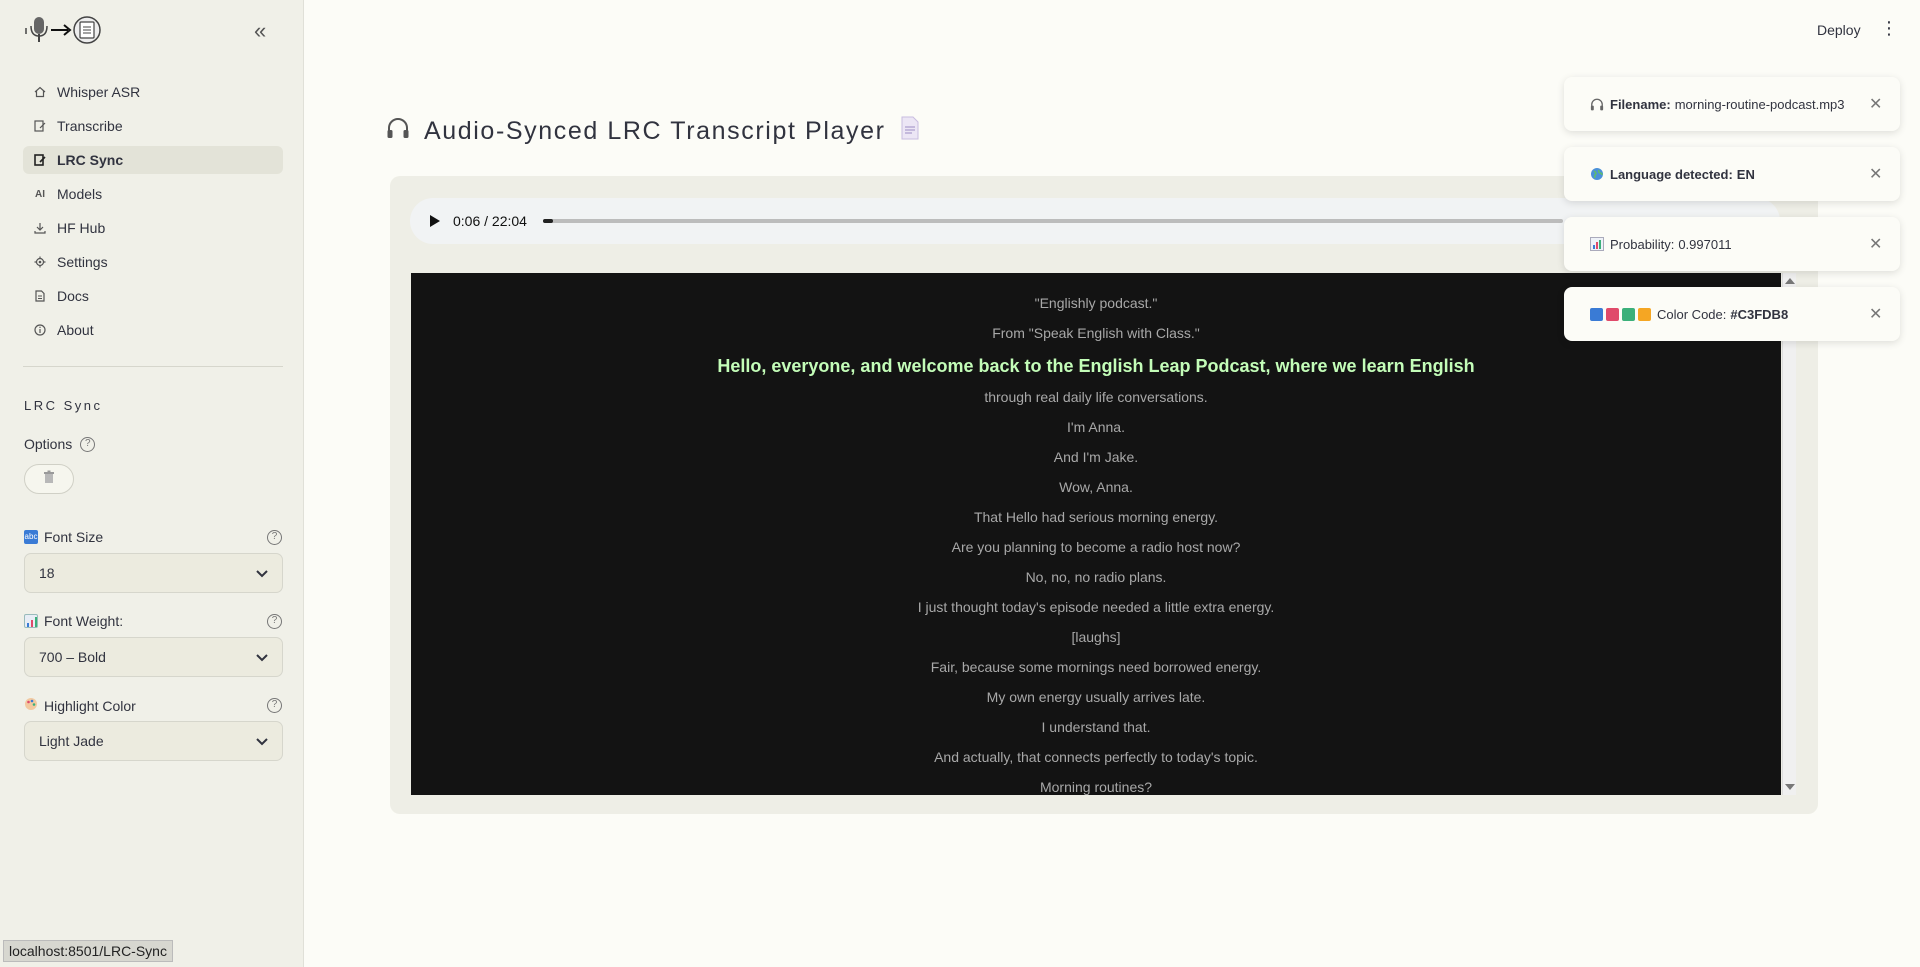 The image size is (1920, 967). What do you see at coordinates (260, 31) in the screenshot?
I see `collapse-sidebar-icon: «` at bounding box center [260, 31].